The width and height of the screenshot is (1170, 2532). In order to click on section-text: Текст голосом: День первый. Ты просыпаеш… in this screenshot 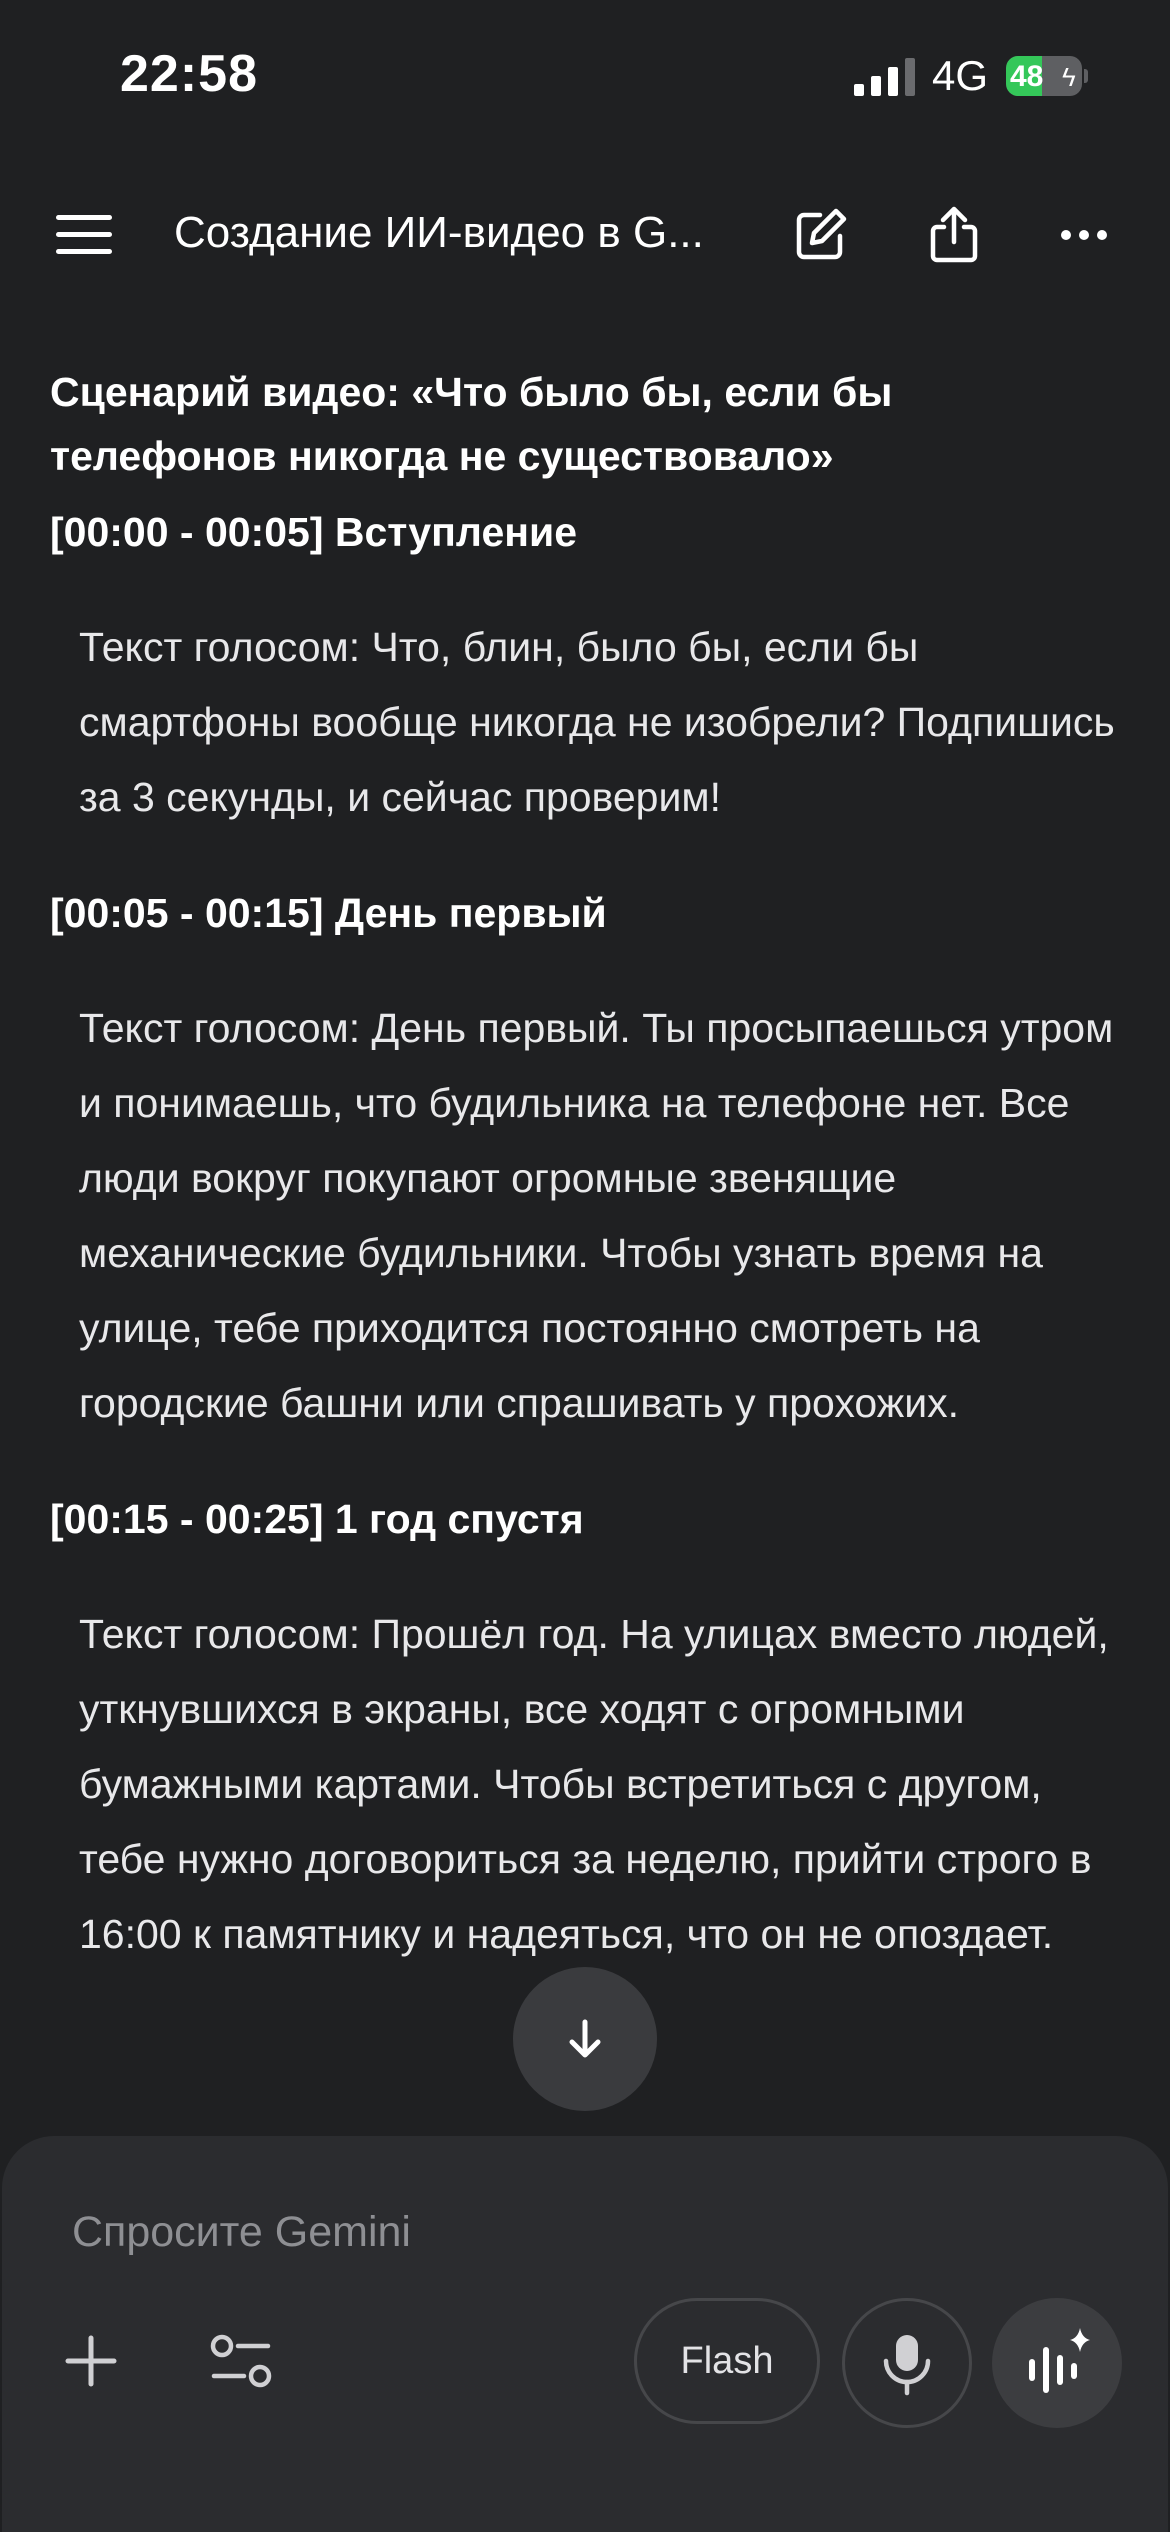, I will do `click(596, 1215)`.